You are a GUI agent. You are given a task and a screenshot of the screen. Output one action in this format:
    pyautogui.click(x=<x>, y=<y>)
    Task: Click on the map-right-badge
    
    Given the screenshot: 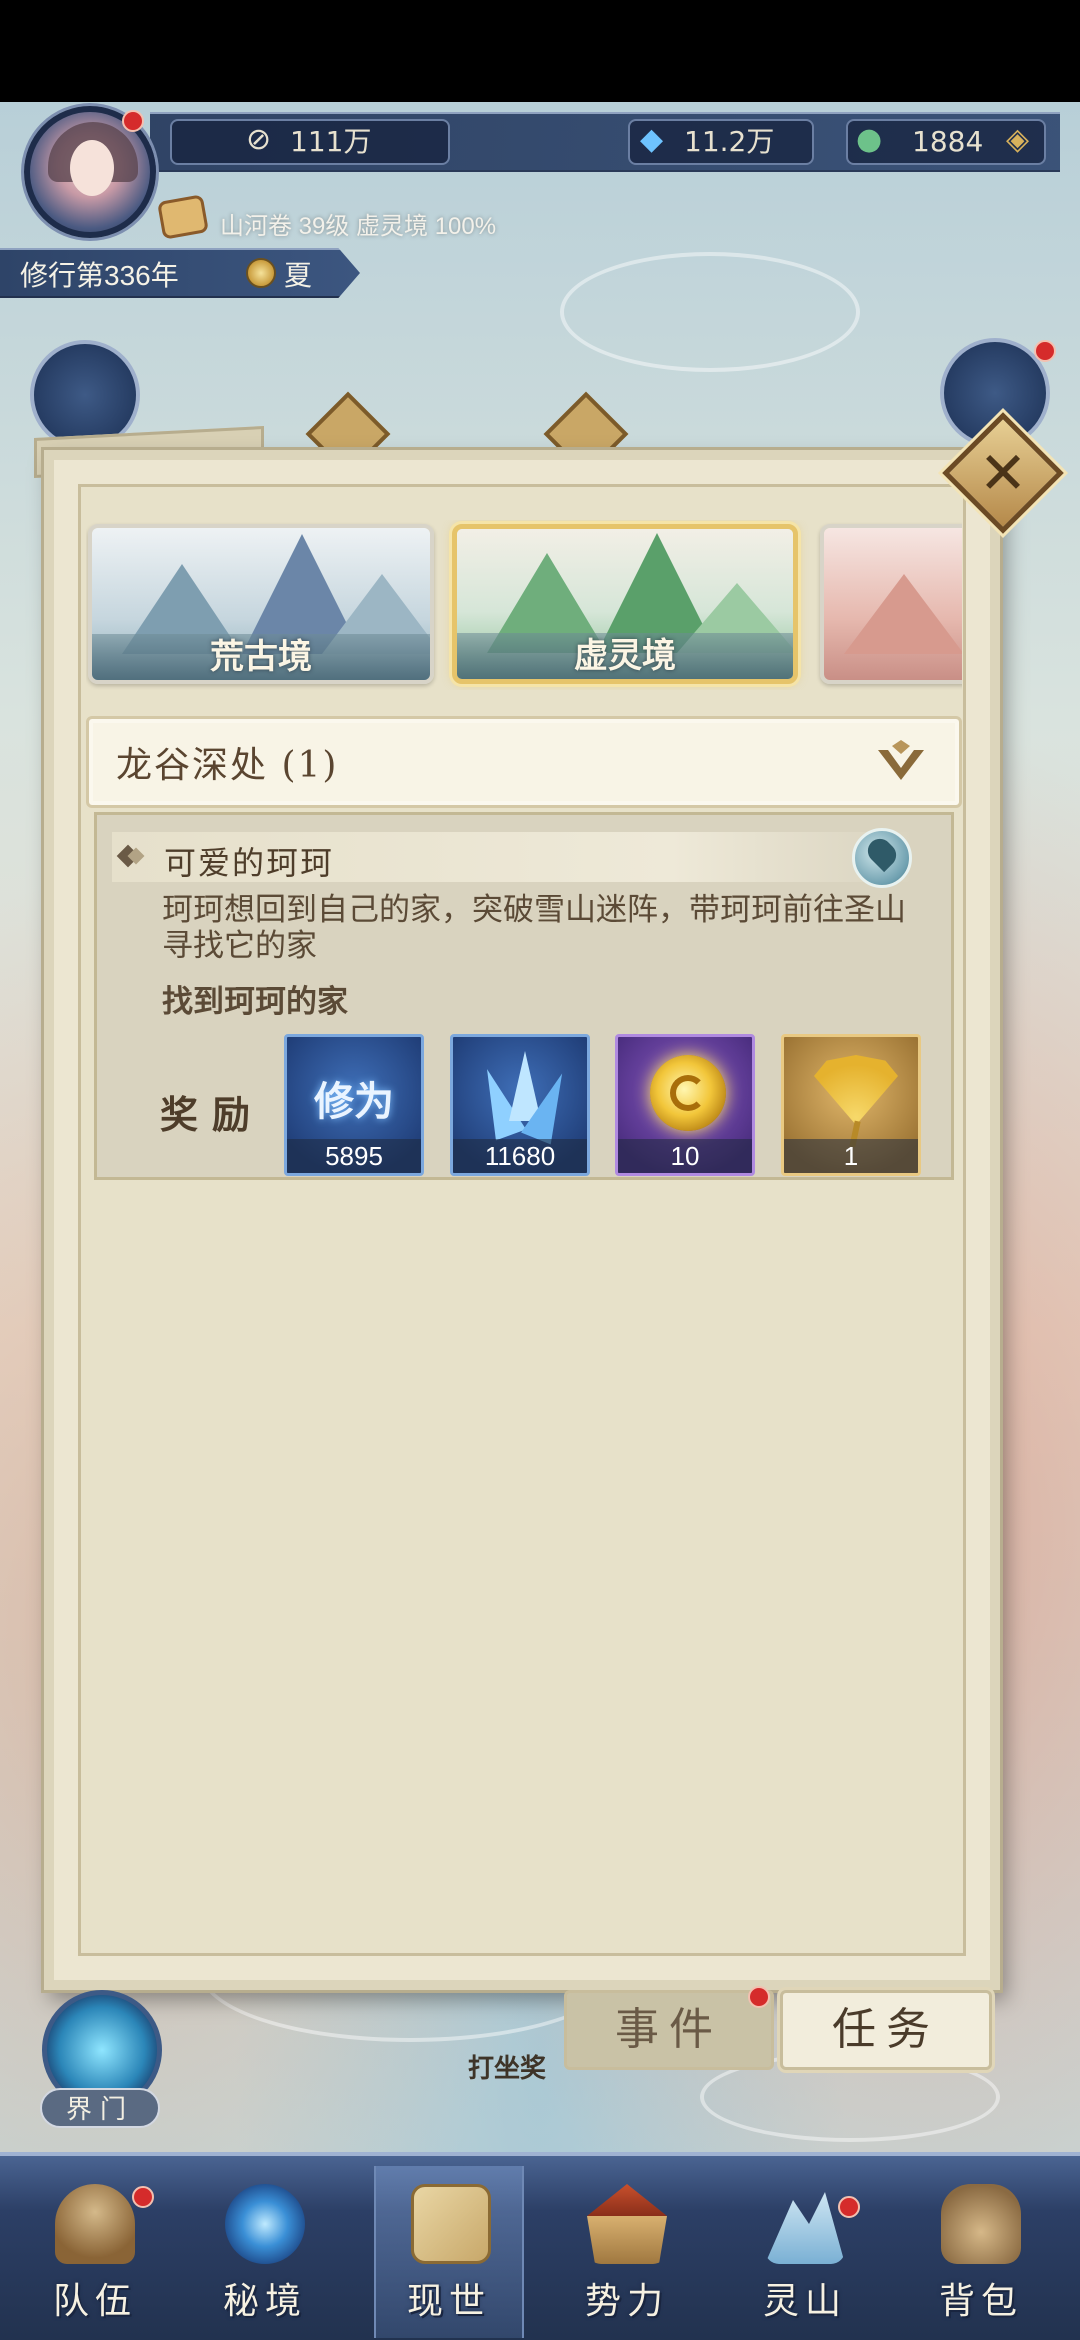 What is the action you would take?
    pyautogui.click(x=1045, y=351)
    